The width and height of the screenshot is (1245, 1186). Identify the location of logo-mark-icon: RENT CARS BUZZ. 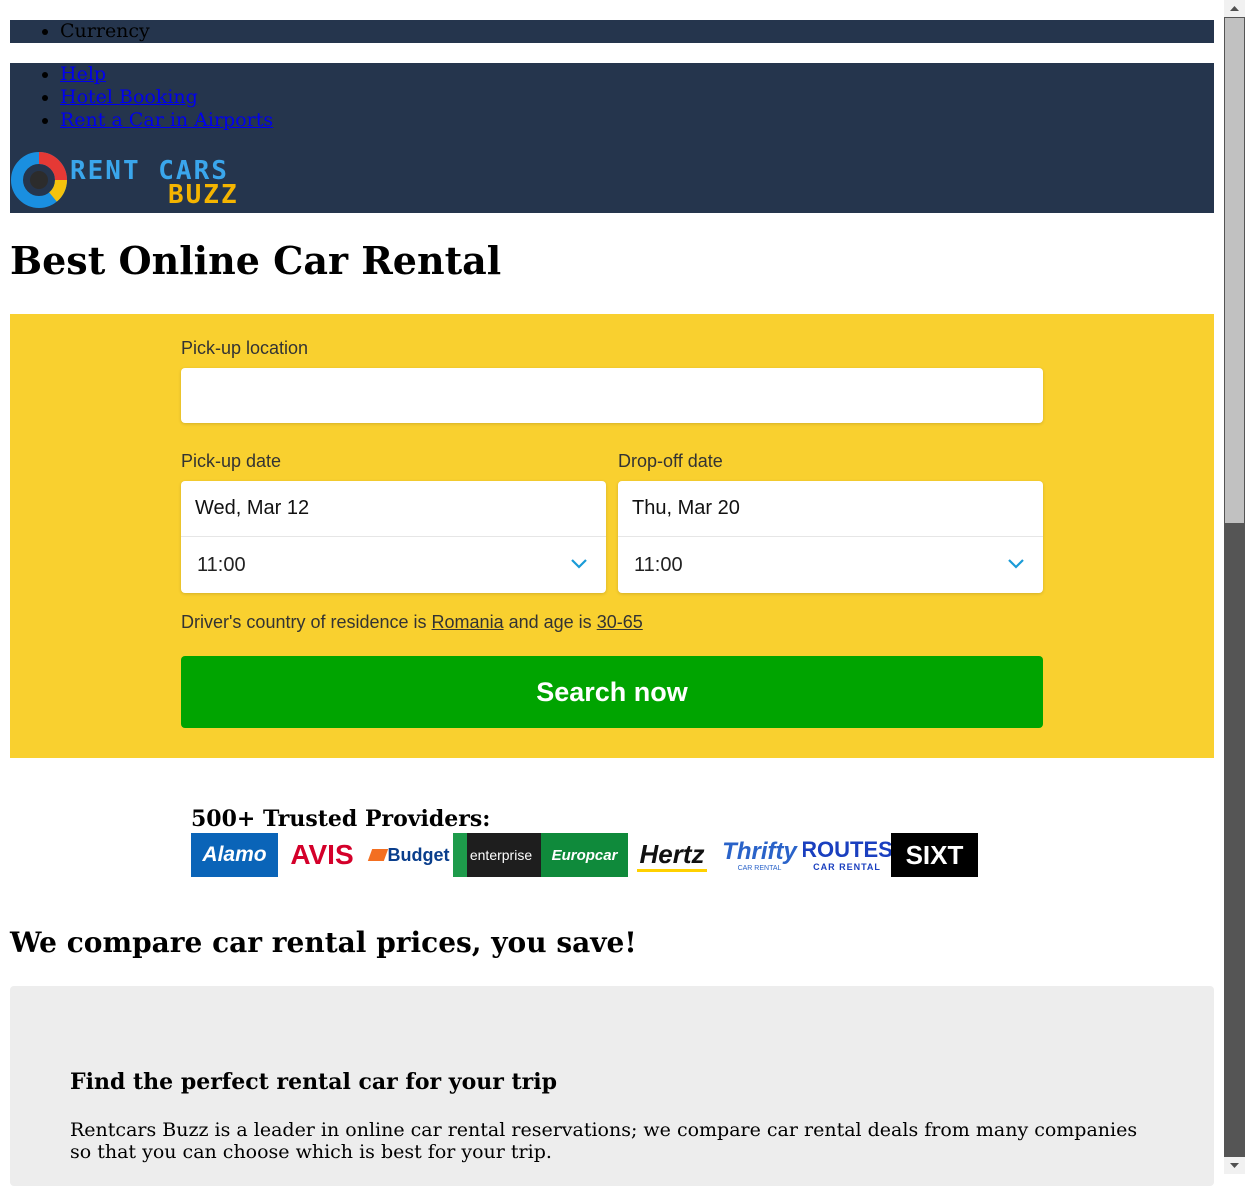
(125, 181).